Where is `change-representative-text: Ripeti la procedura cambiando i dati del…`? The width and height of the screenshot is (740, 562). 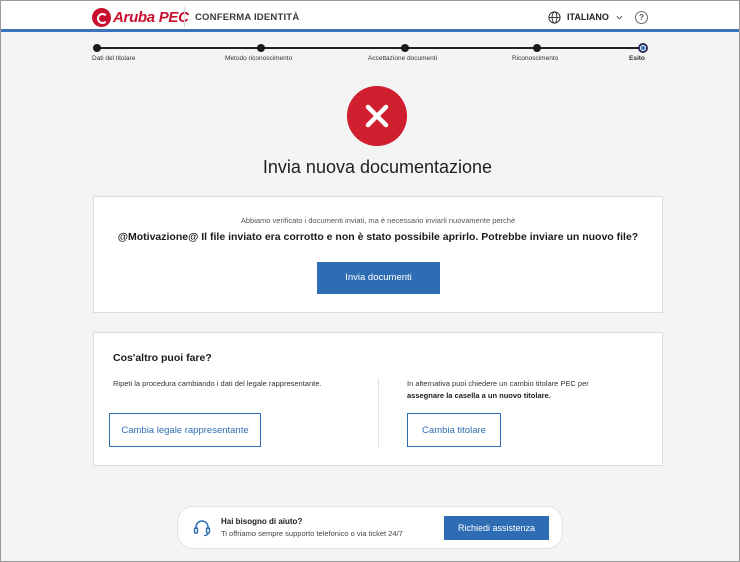 change-representative-text: Ripeti la procedura cambiando i dati del… is located at coordinates (217, 383).